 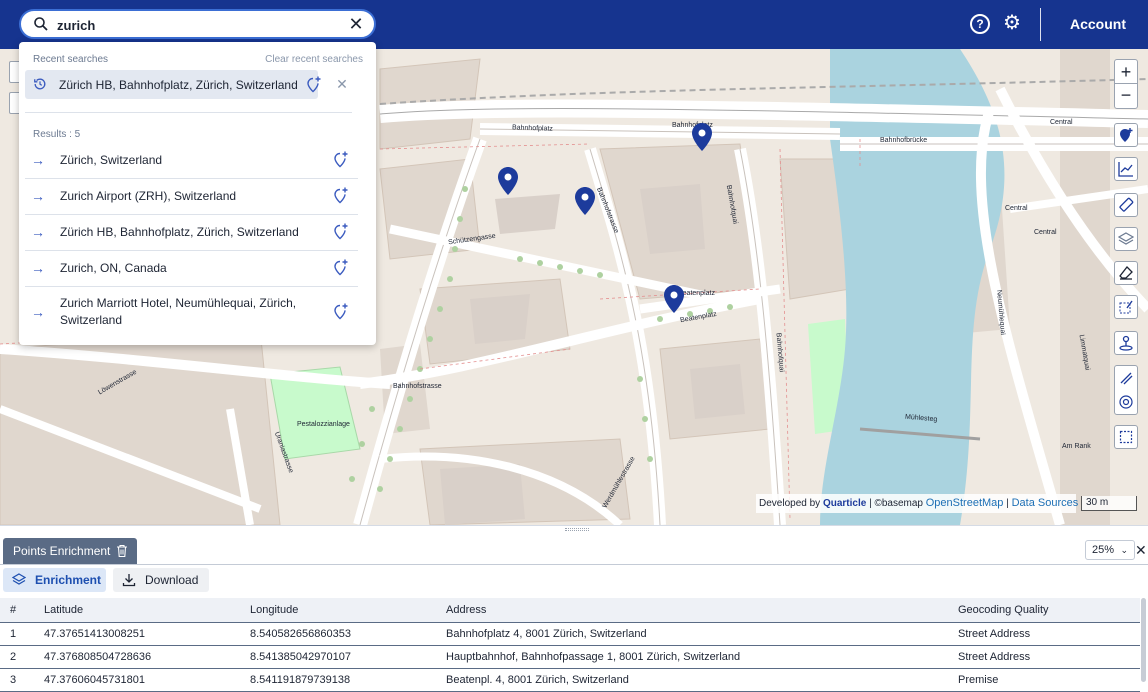 What do you see at coordinates (1126, 402) in the screenshot?
I see `radius-circle-button` at bounding box center [1126, 402].